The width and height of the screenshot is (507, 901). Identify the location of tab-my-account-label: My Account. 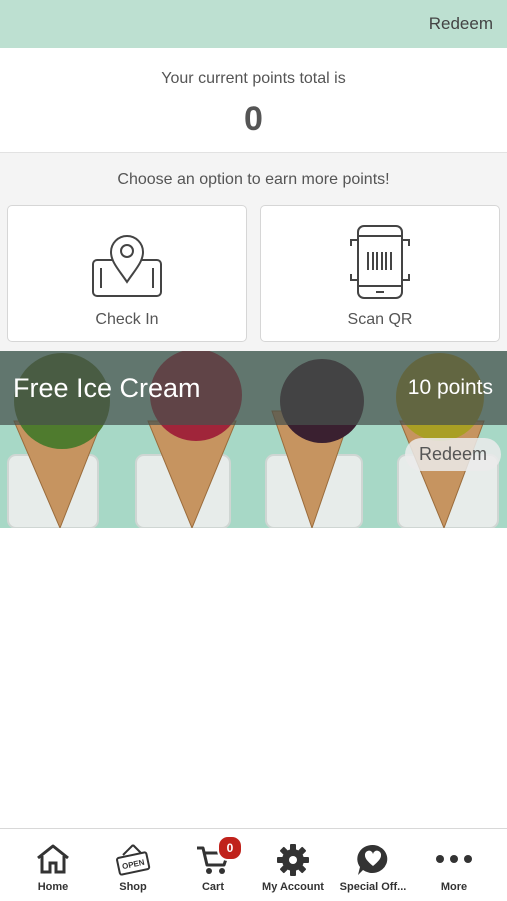
(293, 887).